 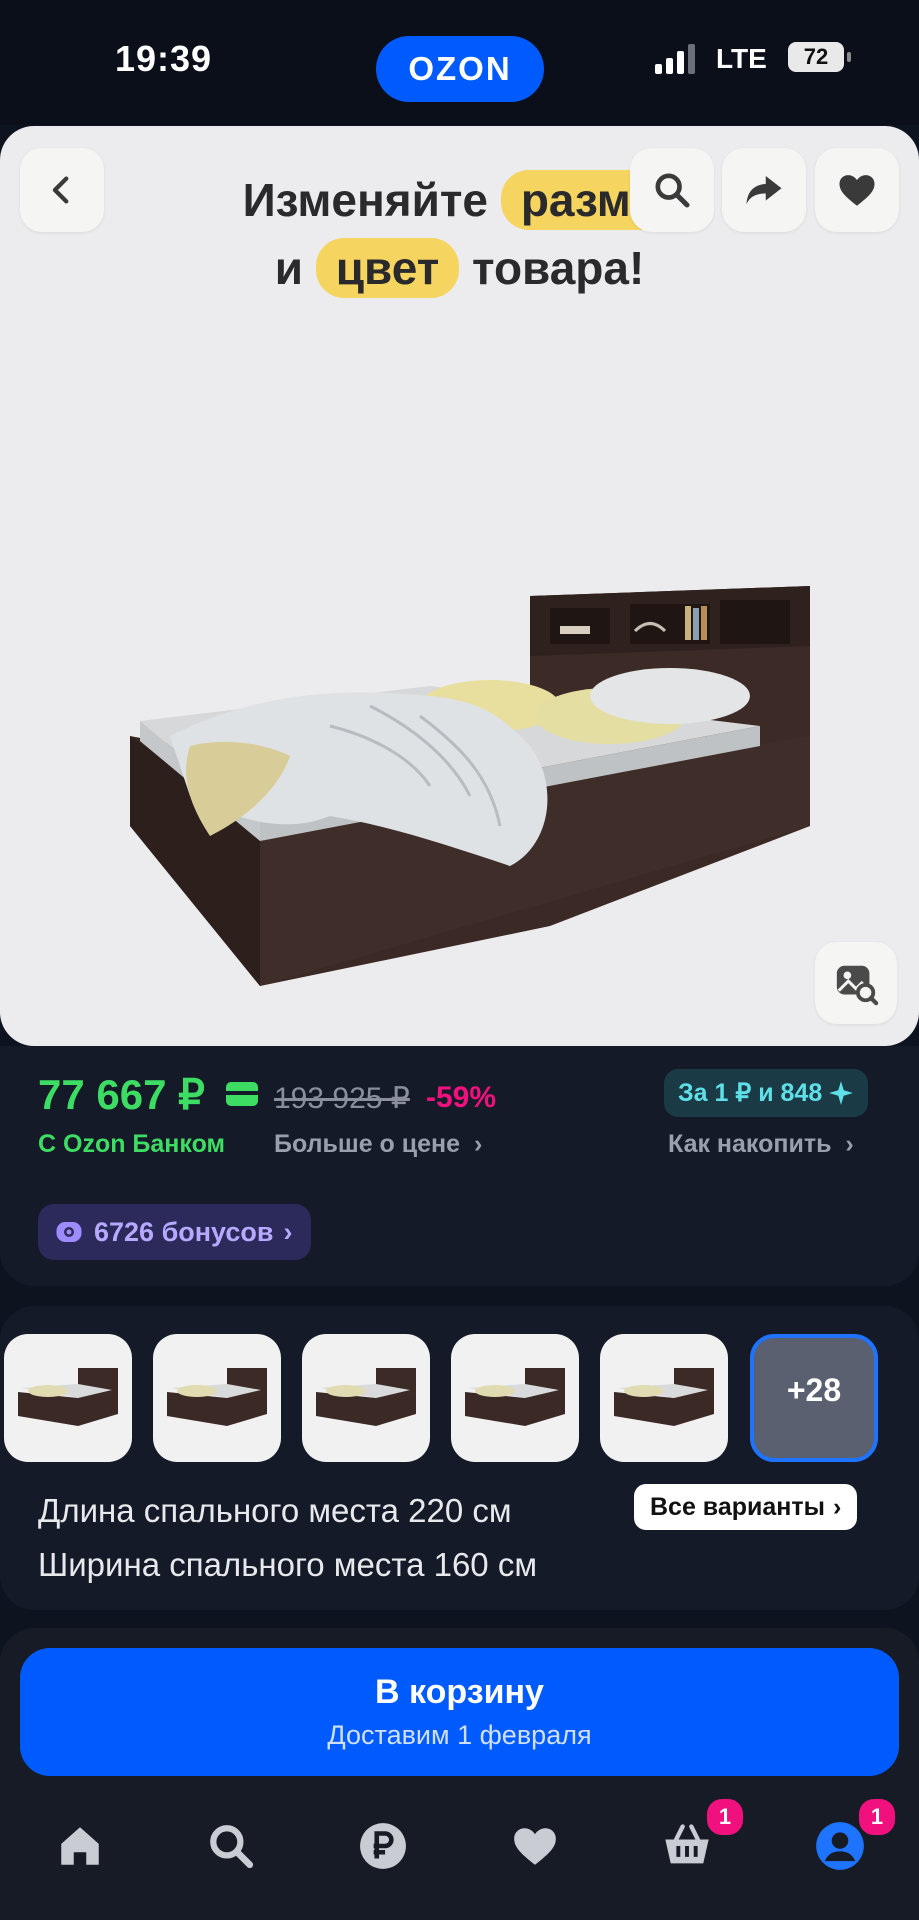 I want to click on old-price: 193 925 ₽, so click(x=342, y=1098).